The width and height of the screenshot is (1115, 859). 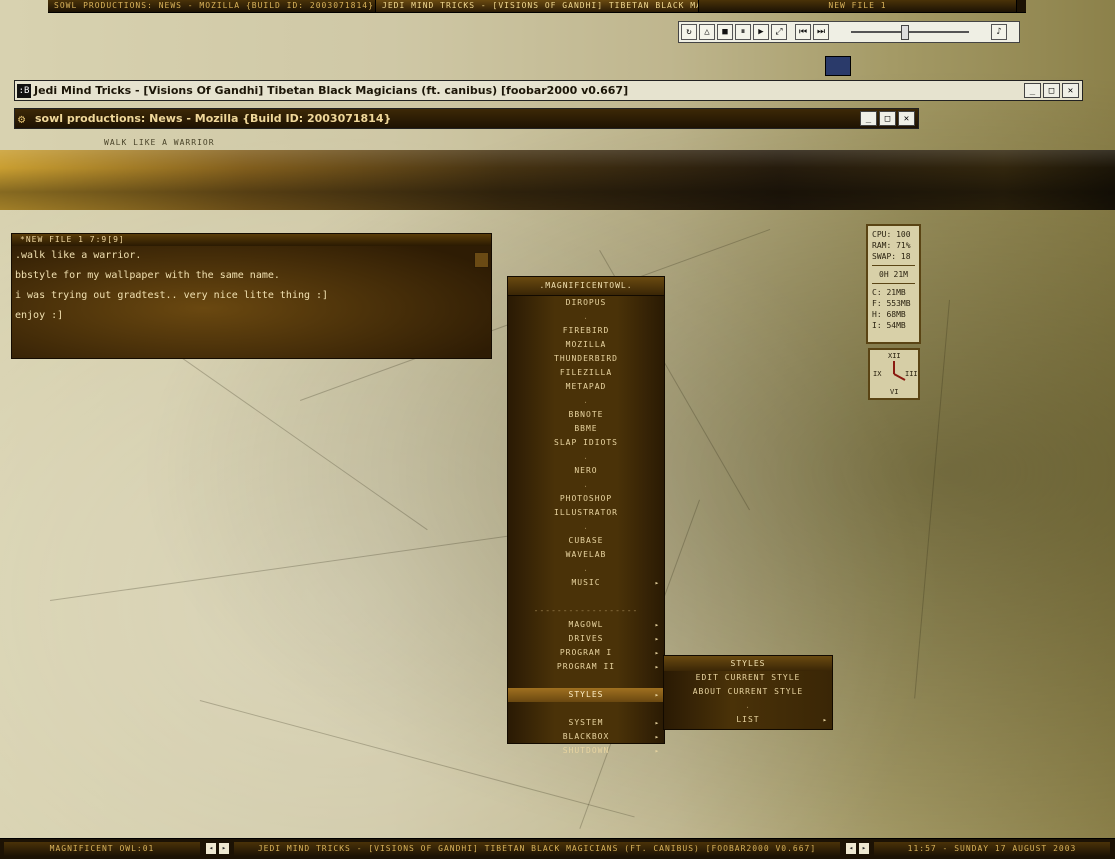 I want to click on menu-item-bbme: BBME, so click(x=586, y=429).